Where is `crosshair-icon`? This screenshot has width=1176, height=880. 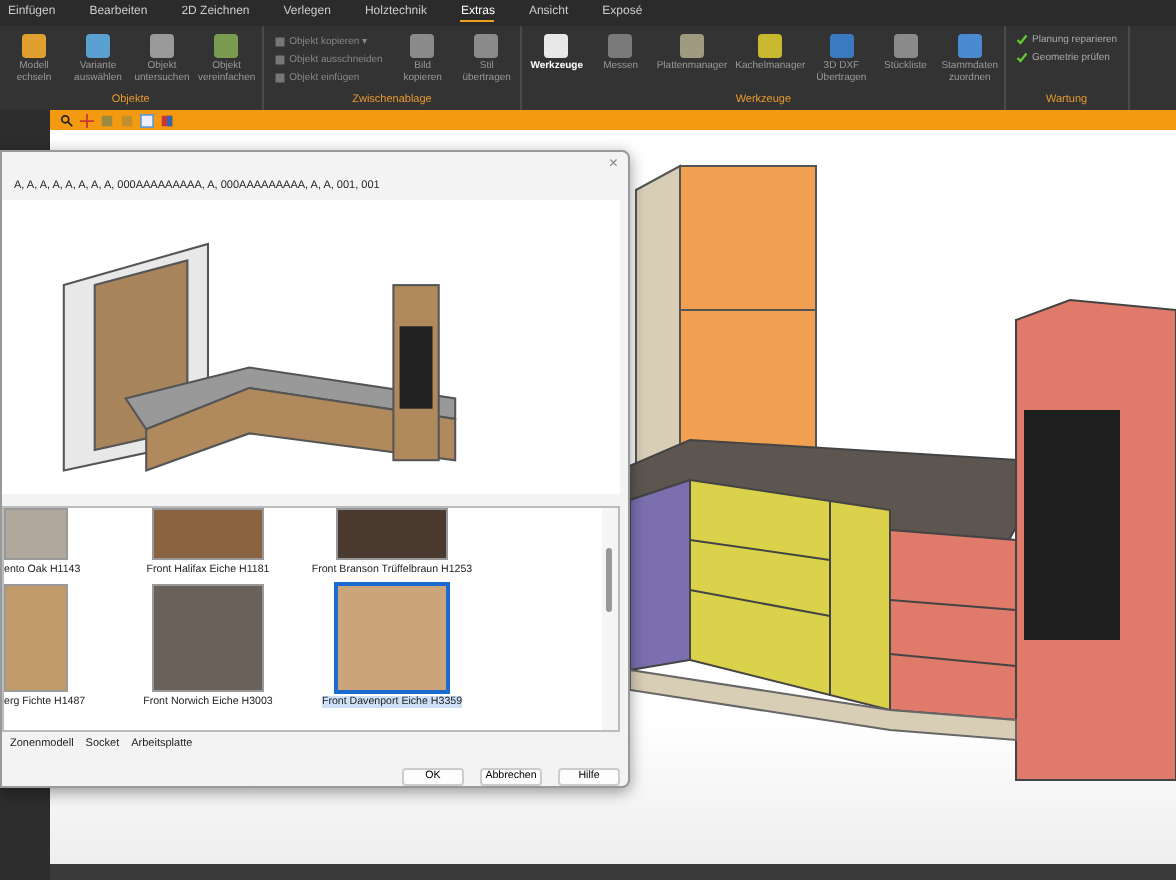 crosshair-icon is located at coordinates (87, 120).